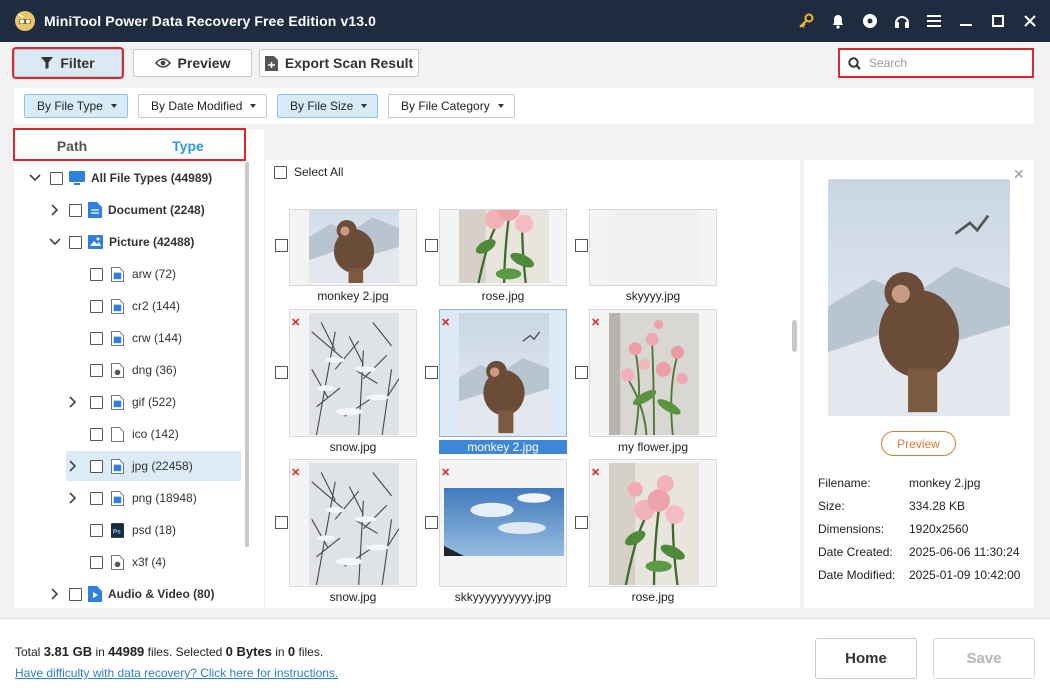 Image resolution: width=1050 pixels, height=700 pixels. Describe the element at coordinates (143, 242) in the screenshot. I see `tree-node-picture: Picture (42488)` at that location.